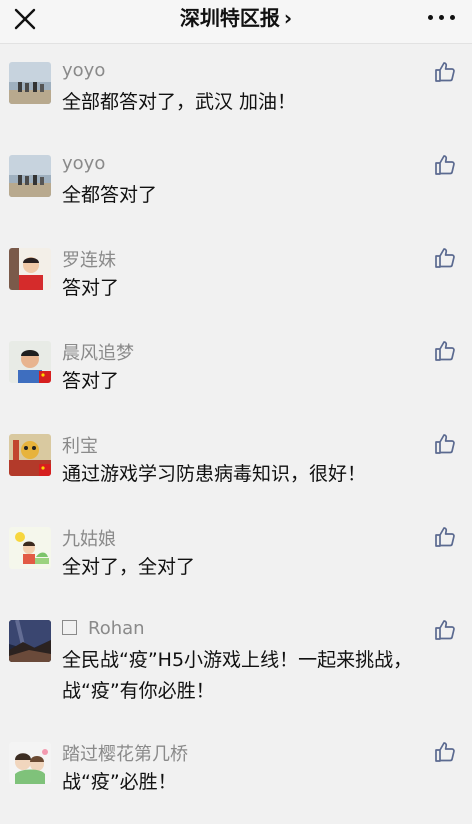 The image size is (472, 824). Describe the element at coordinates (129, 567) in the screenshot. I see `comment-text: 全对了，全对了` at that location.